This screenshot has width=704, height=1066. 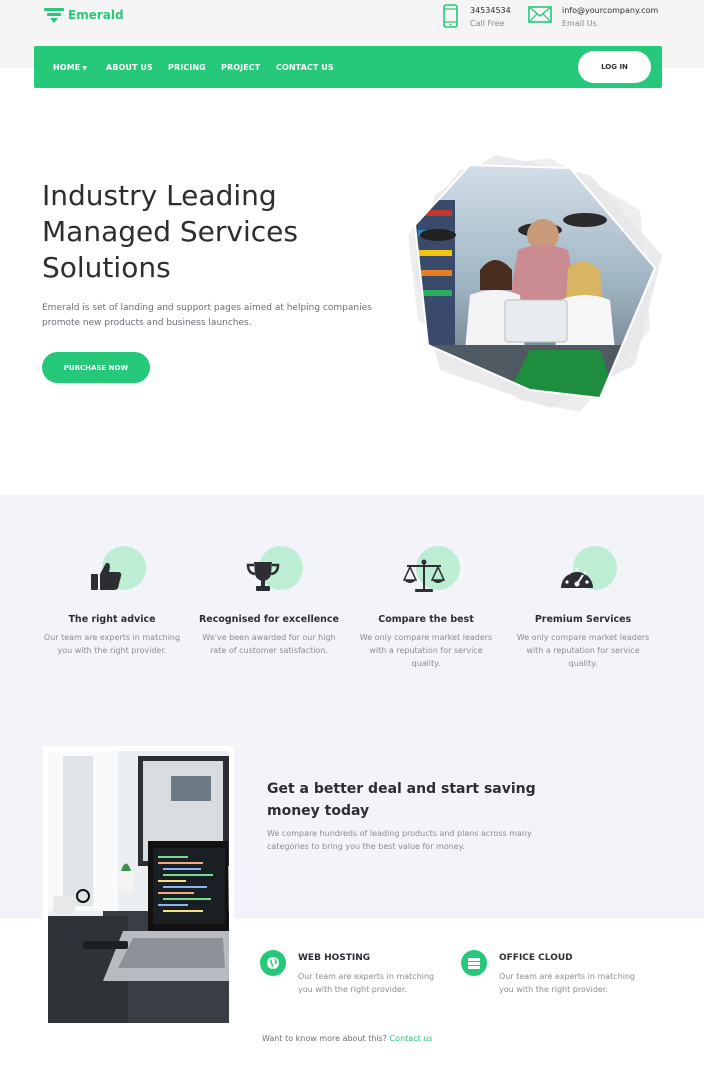 I want to click on service-title: OFFICE CLOUD, so click(x=536, y=958).